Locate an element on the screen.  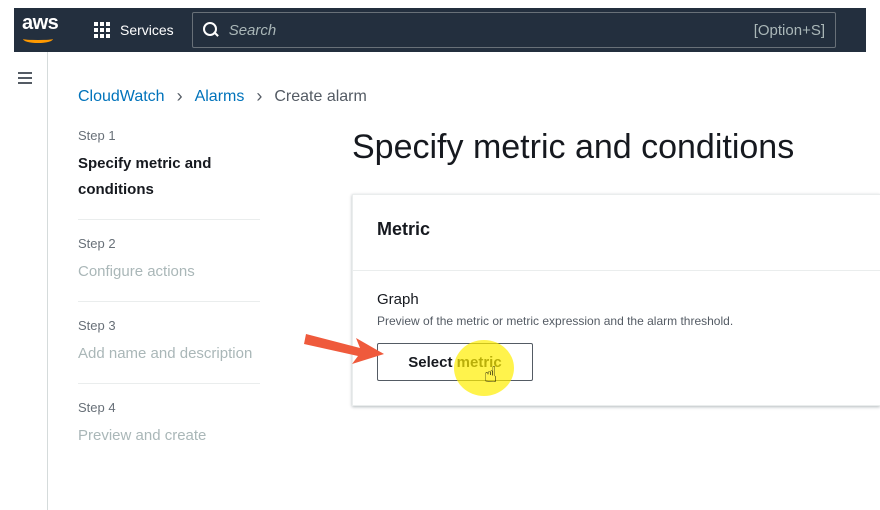
aws-logo: aws is located at coordinates (40, 30).